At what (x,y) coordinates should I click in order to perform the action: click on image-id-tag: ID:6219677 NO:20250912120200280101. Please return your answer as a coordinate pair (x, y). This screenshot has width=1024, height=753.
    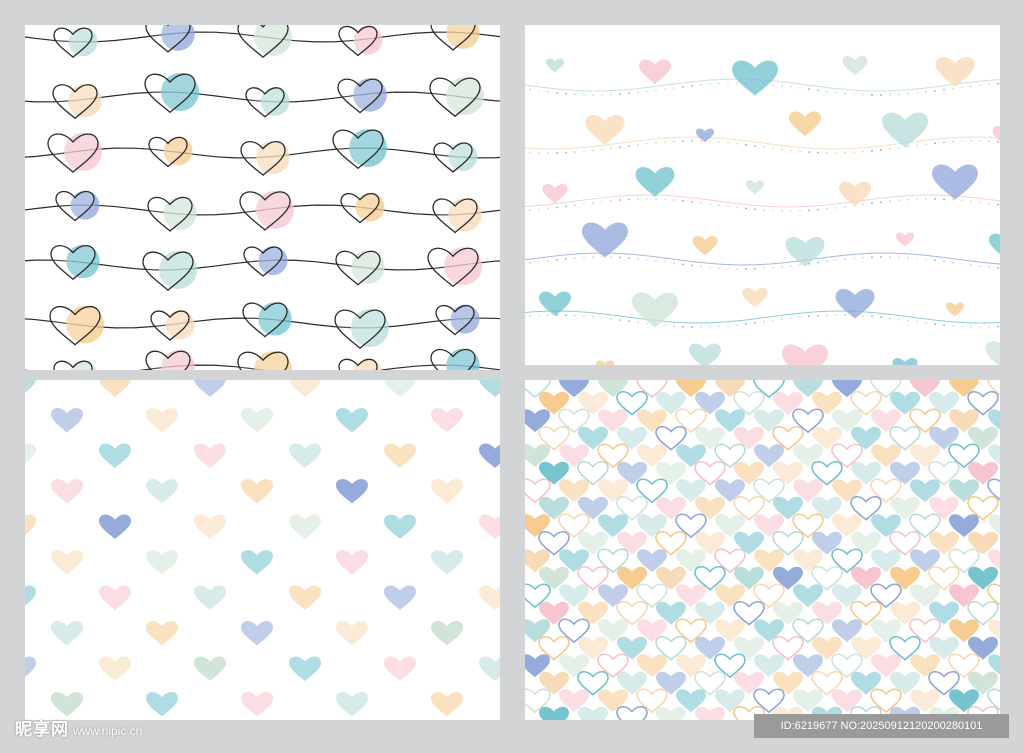
    Looking at the image, I should click on (881, 726).